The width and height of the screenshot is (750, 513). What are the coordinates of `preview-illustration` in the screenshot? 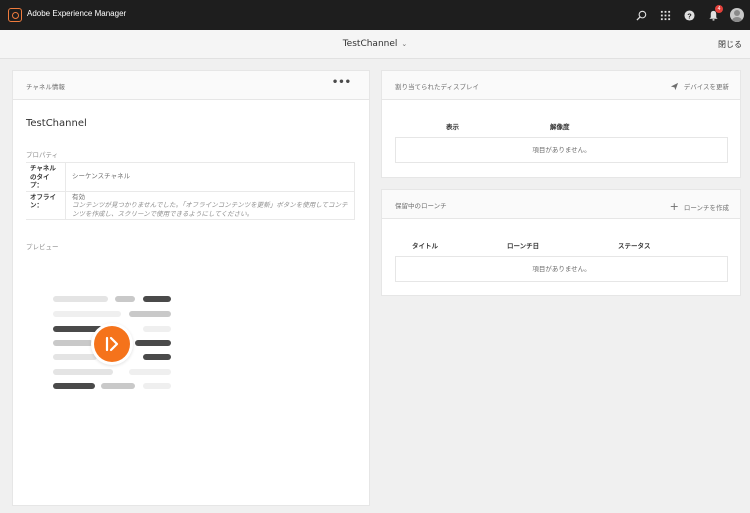 It's located at (113, 346).